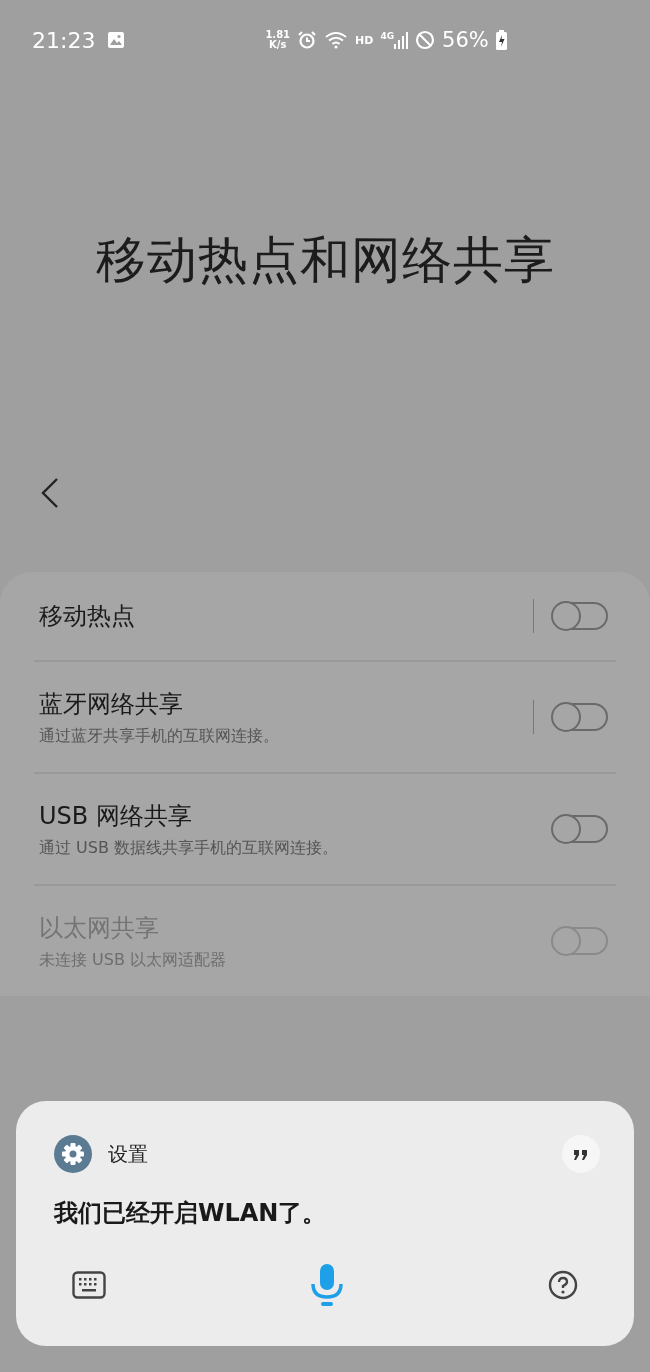  Describe the element at coordinates (581, 1154) in the screenshot. I see `quote-icon` at that location.